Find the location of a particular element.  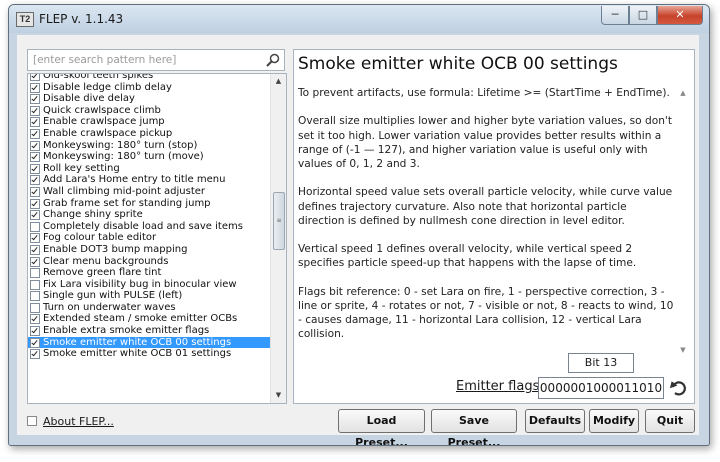

list-item: Fog colour table editor is located at coordinates (149, 238).